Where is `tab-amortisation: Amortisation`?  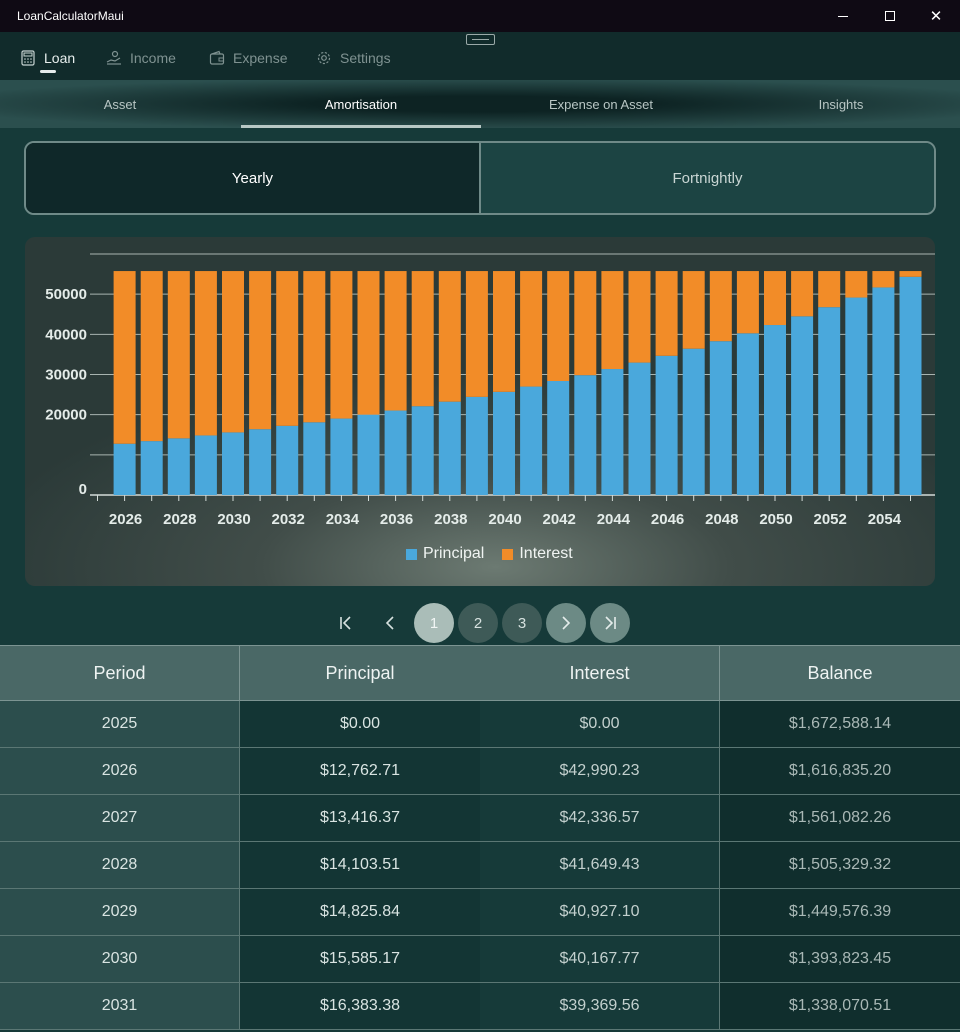
tab-amortisation: Amortisation is located at coordinates (361, 104).